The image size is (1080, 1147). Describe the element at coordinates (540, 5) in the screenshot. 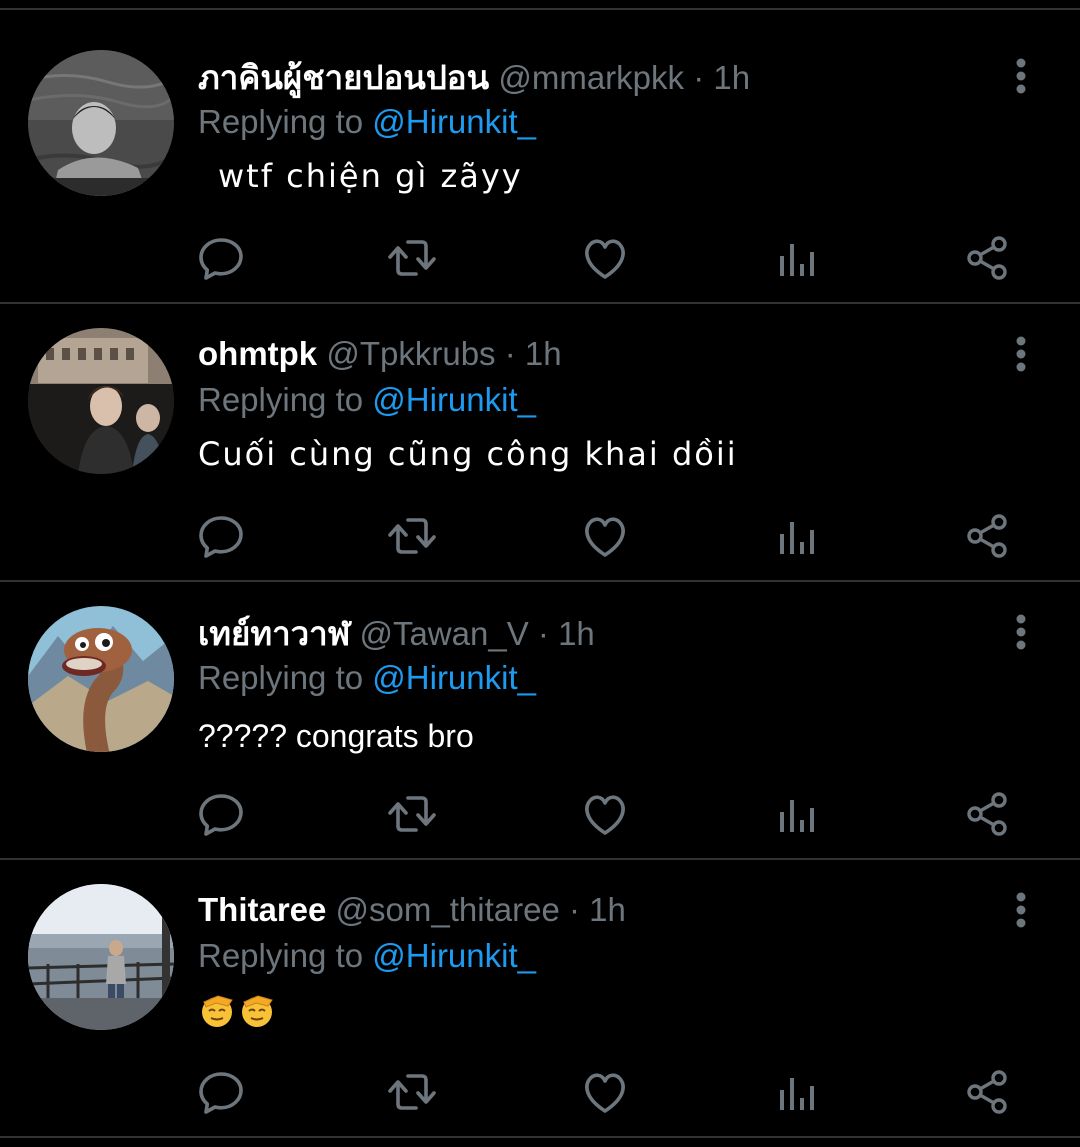

I see `top-divider` at that location.